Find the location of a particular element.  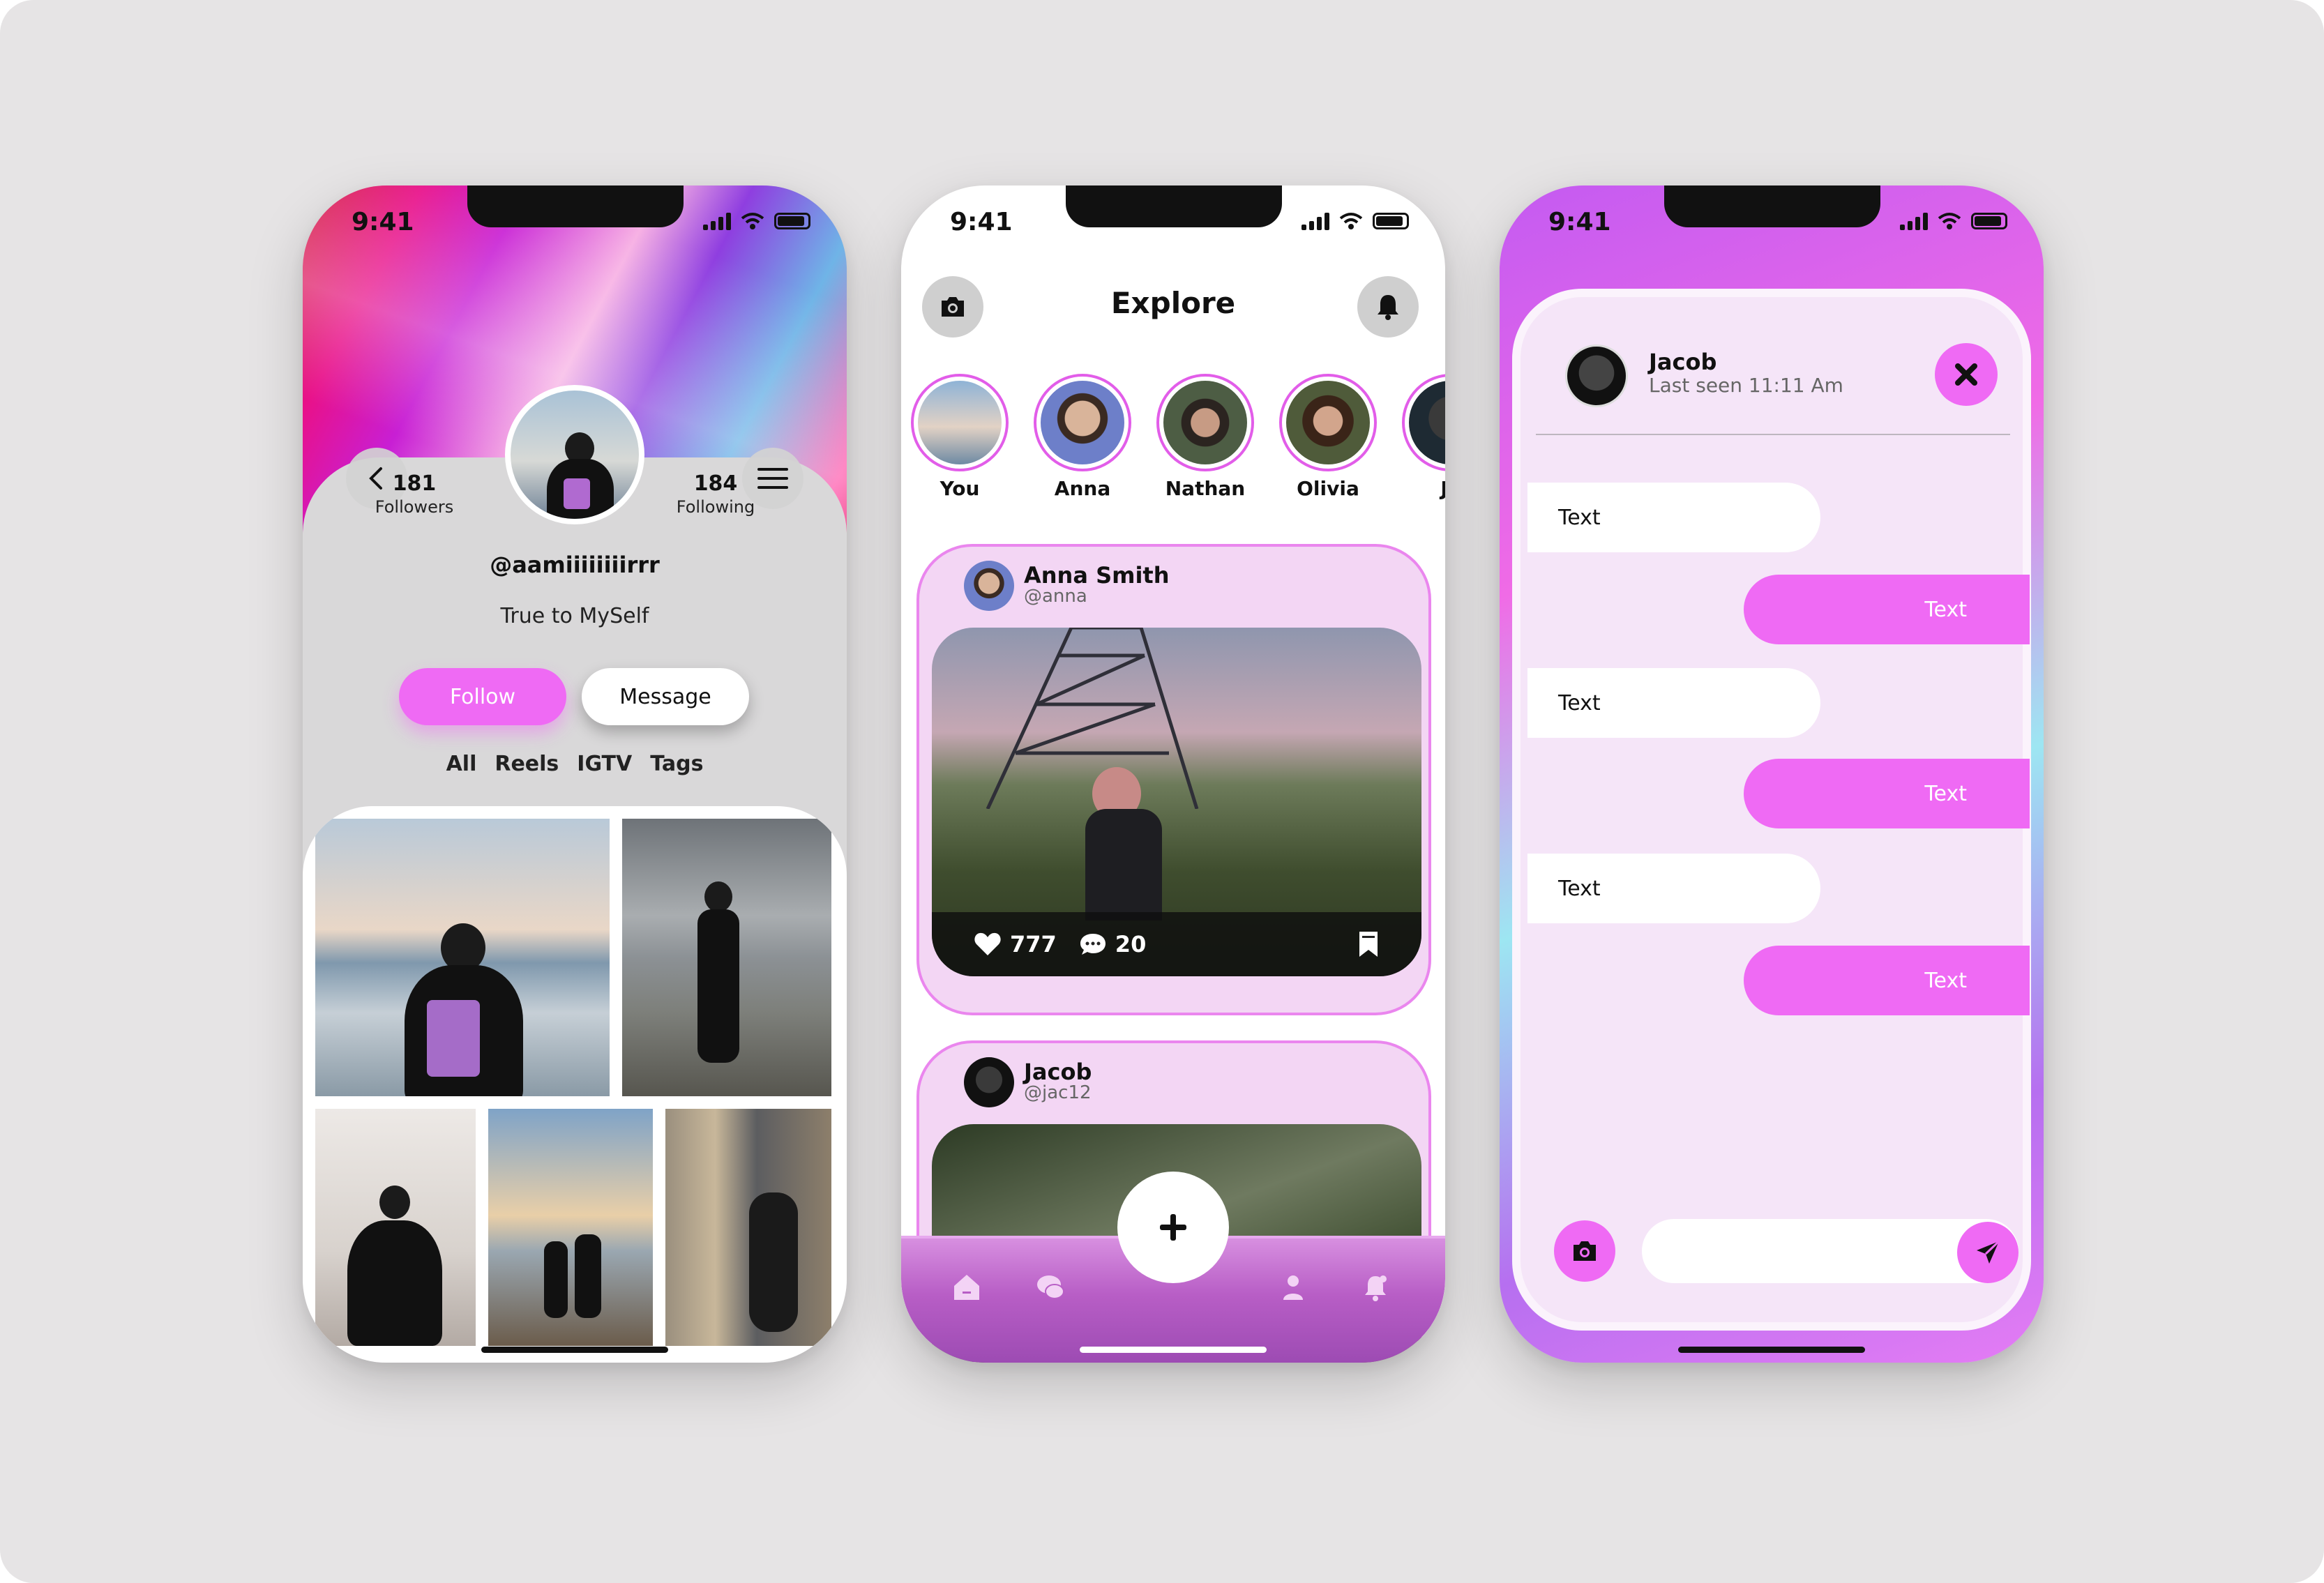

tab-igtv: IGTV is located at coordinates (604, 764).